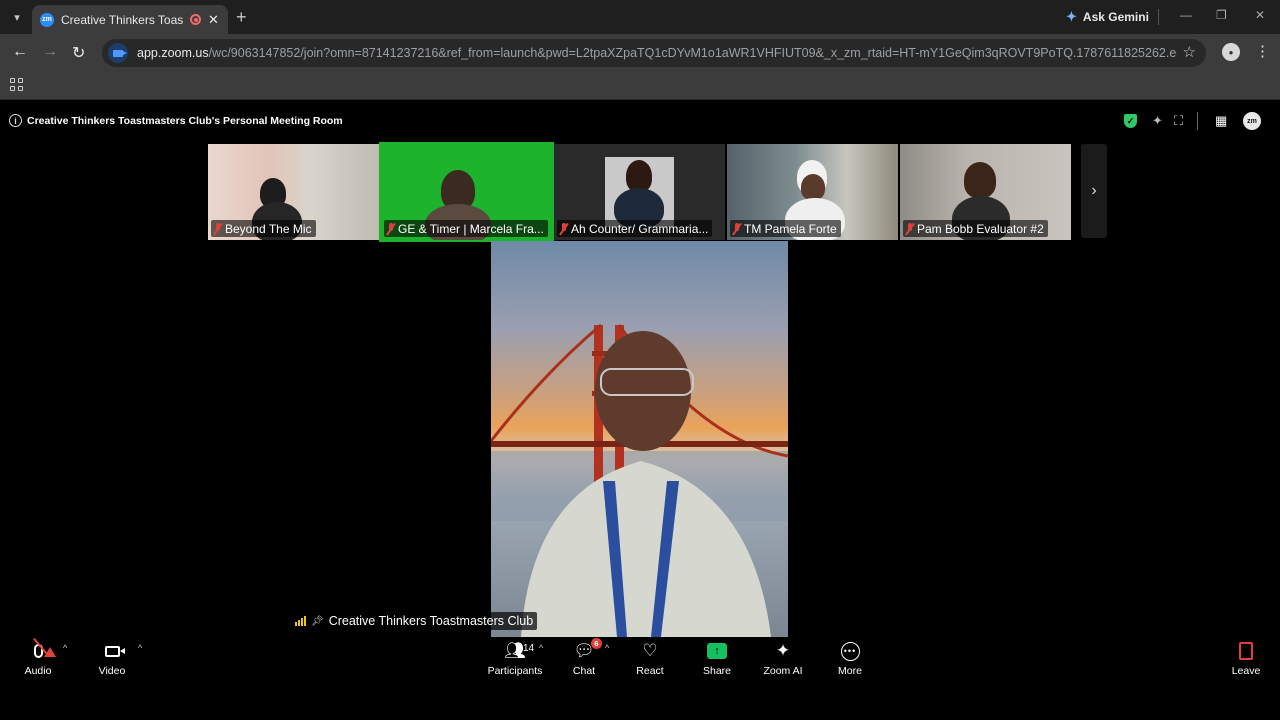 The width and height of the screenshot is (1280, 720). What do you see at coordinates (122, 19) in the screenshot?
I see `tab-title: Creative Thinkers Toastmasters` at bounding box center [122, 19].